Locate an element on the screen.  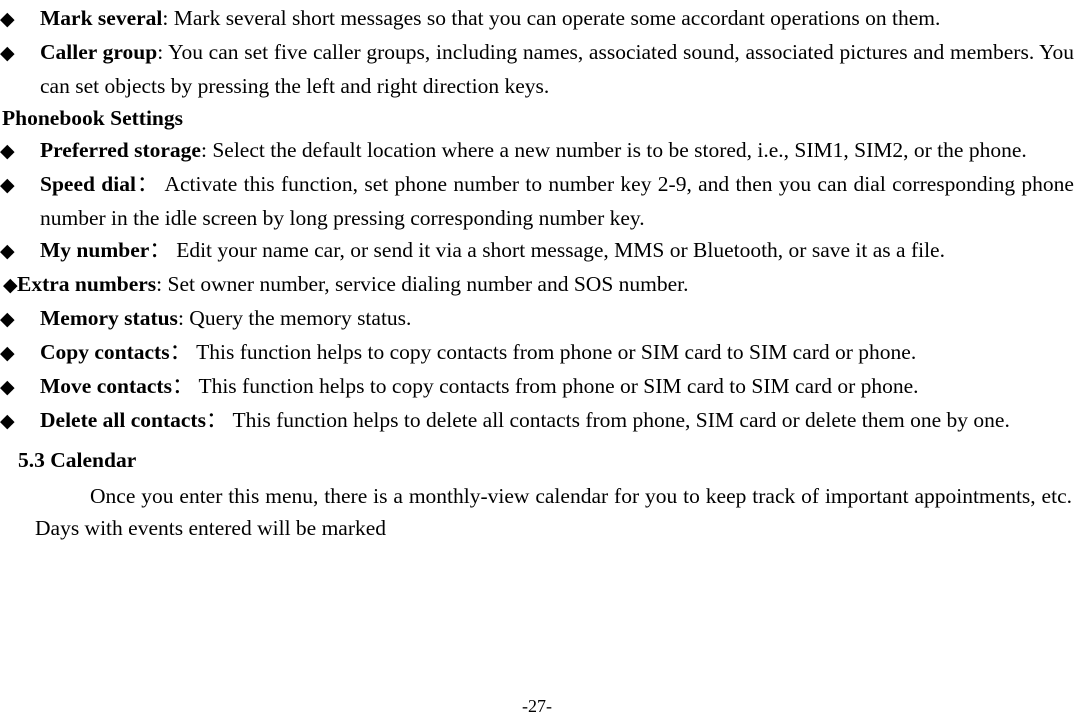
list-item-term: Memory status is located at coordinates (109, 318).